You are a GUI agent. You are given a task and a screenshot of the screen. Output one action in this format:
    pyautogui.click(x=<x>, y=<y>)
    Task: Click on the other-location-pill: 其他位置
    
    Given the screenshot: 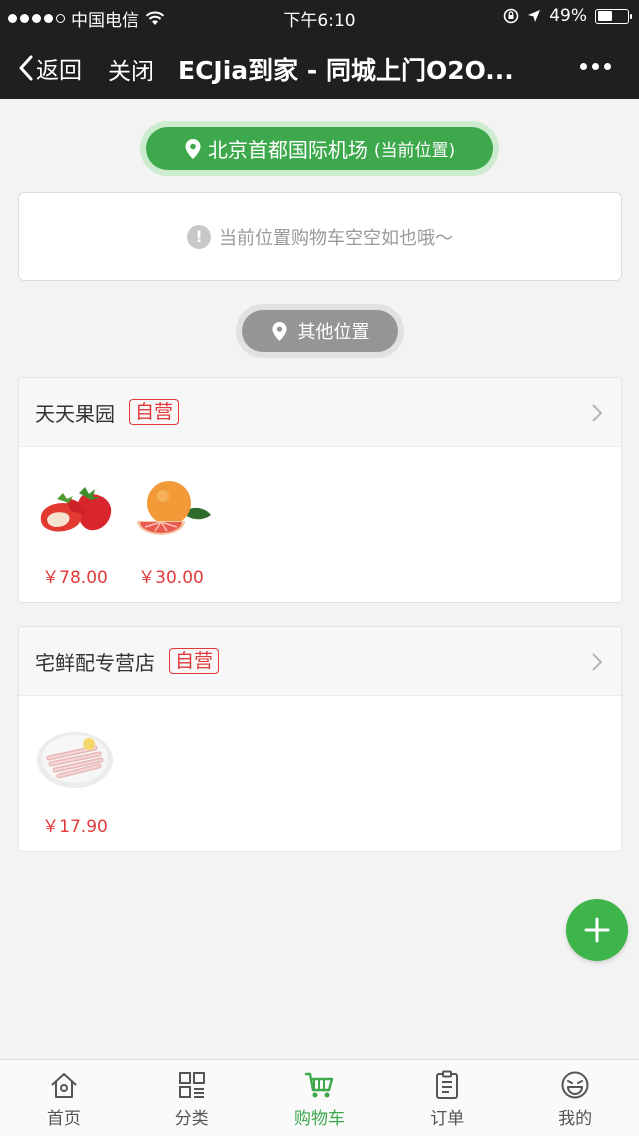 What is the action you would take?
    pyautogui.click(x=320, y=331)
    